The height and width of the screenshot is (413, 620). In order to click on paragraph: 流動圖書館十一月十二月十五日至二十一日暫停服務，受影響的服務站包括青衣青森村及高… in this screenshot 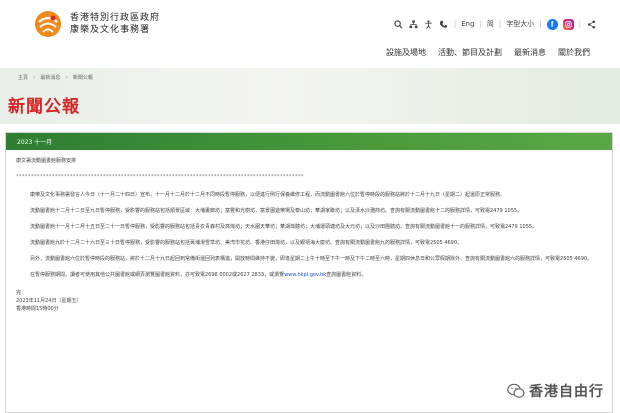, I will do `click(284, 227)`.